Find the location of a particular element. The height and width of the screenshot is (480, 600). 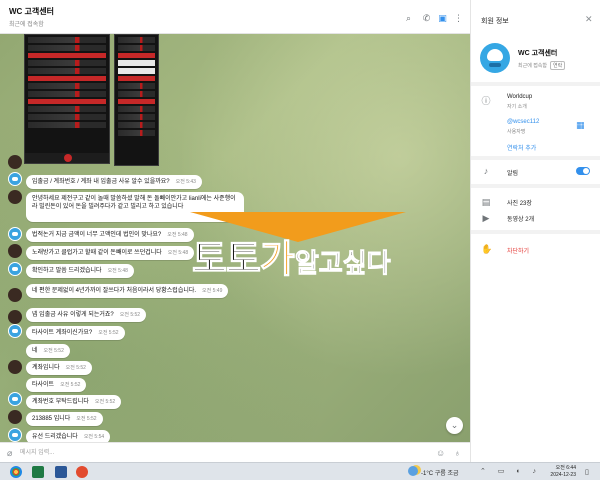

search-icon: ⌕ is located at coordinates (408, 18).